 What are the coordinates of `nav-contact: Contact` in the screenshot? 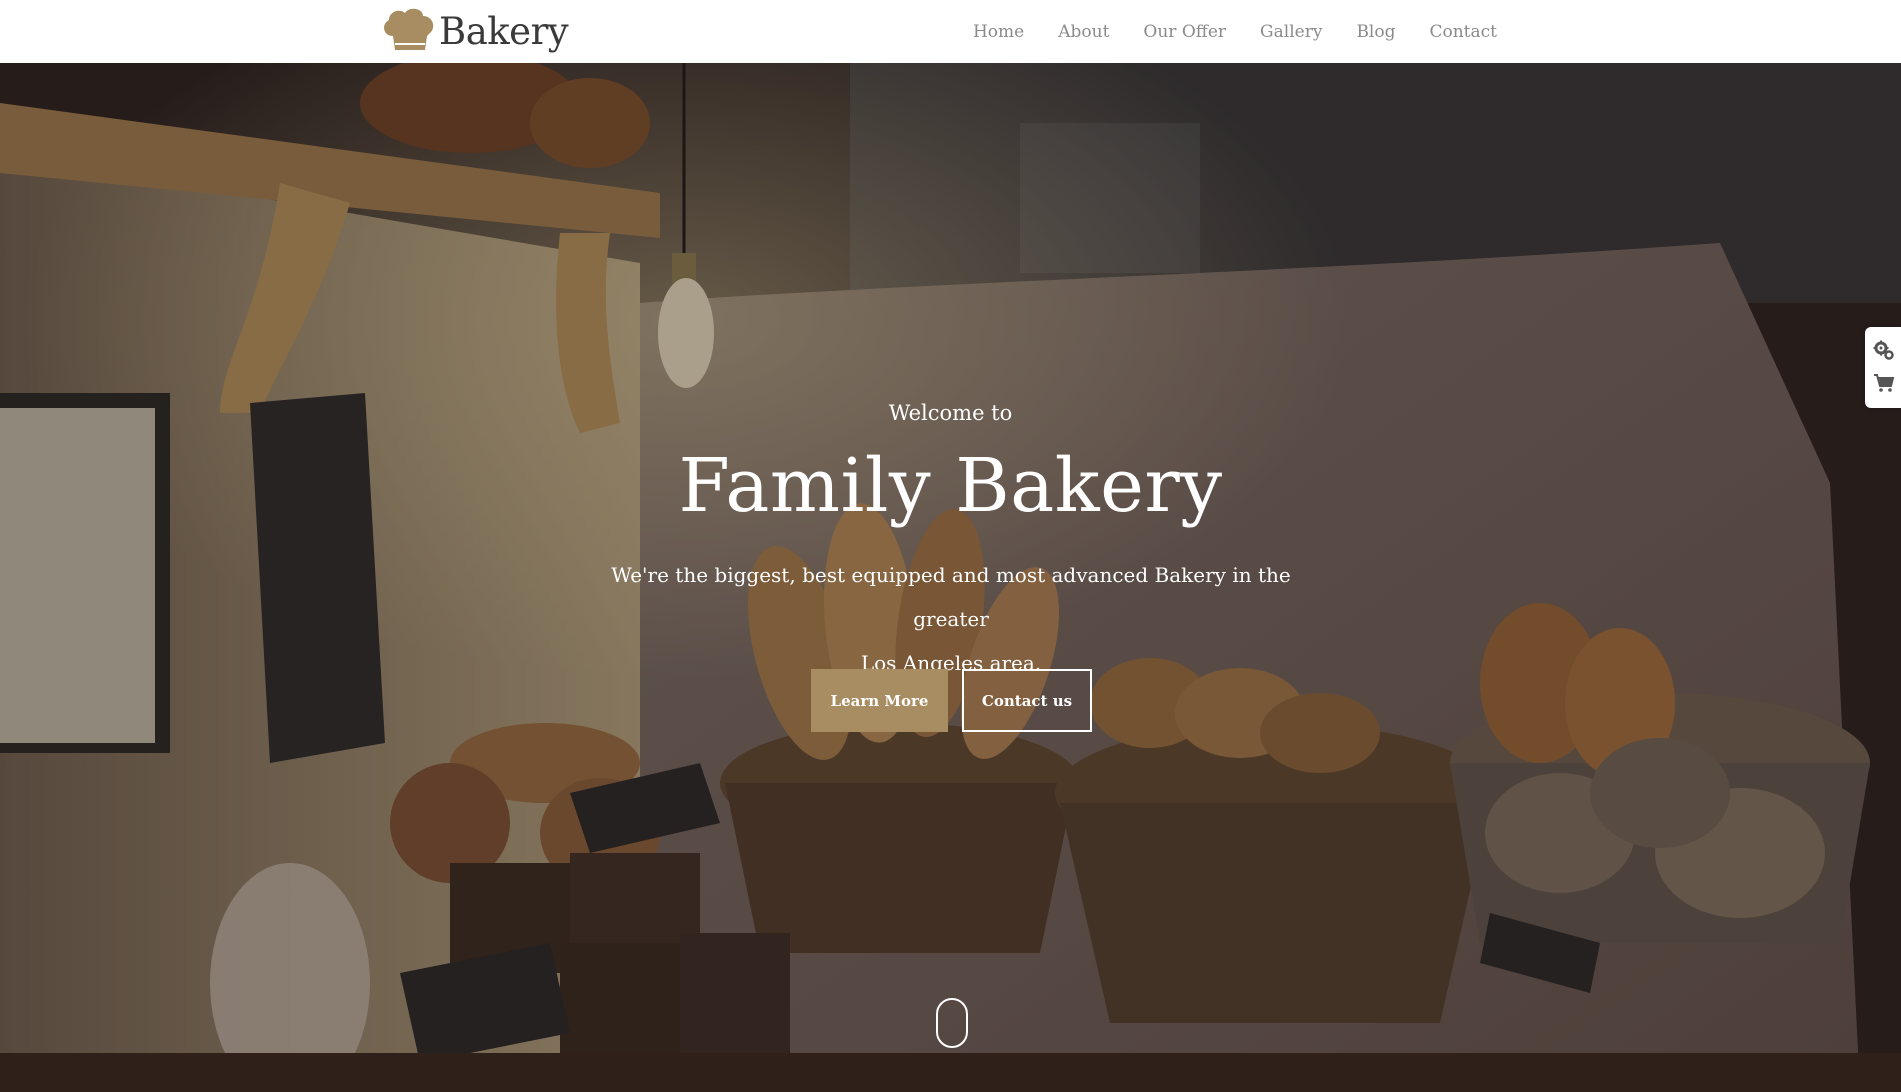 It's located at (1463, 32).